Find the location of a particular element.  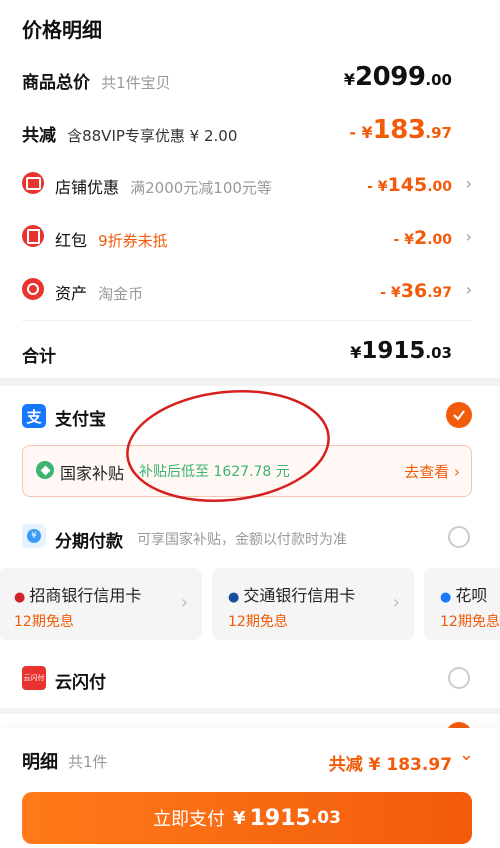

unionpay-radio is located at coordinates (459, 678).